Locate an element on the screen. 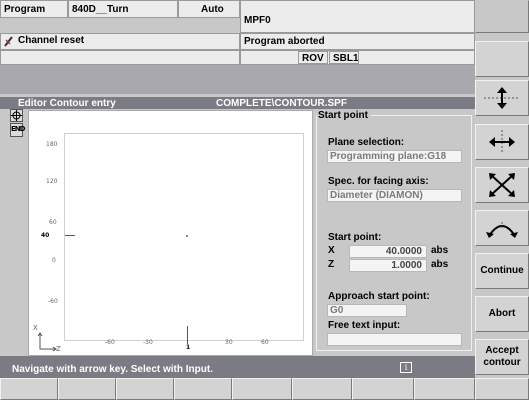  machine-name: 840D__Turn is located at coordinates (123, 9).